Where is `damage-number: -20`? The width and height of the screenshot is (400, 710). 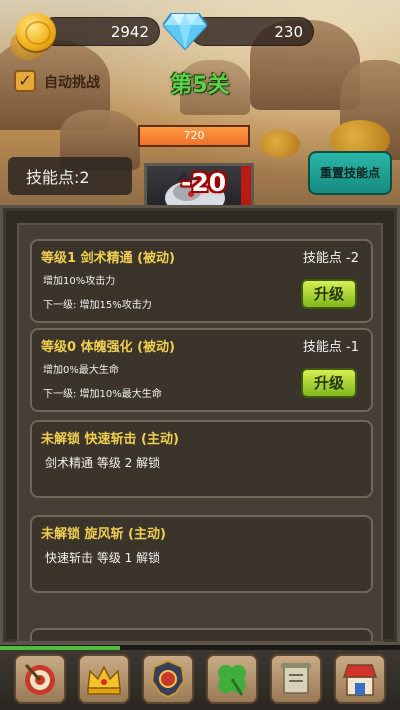 damage-number: -20 is located at coordinates (204, 182).